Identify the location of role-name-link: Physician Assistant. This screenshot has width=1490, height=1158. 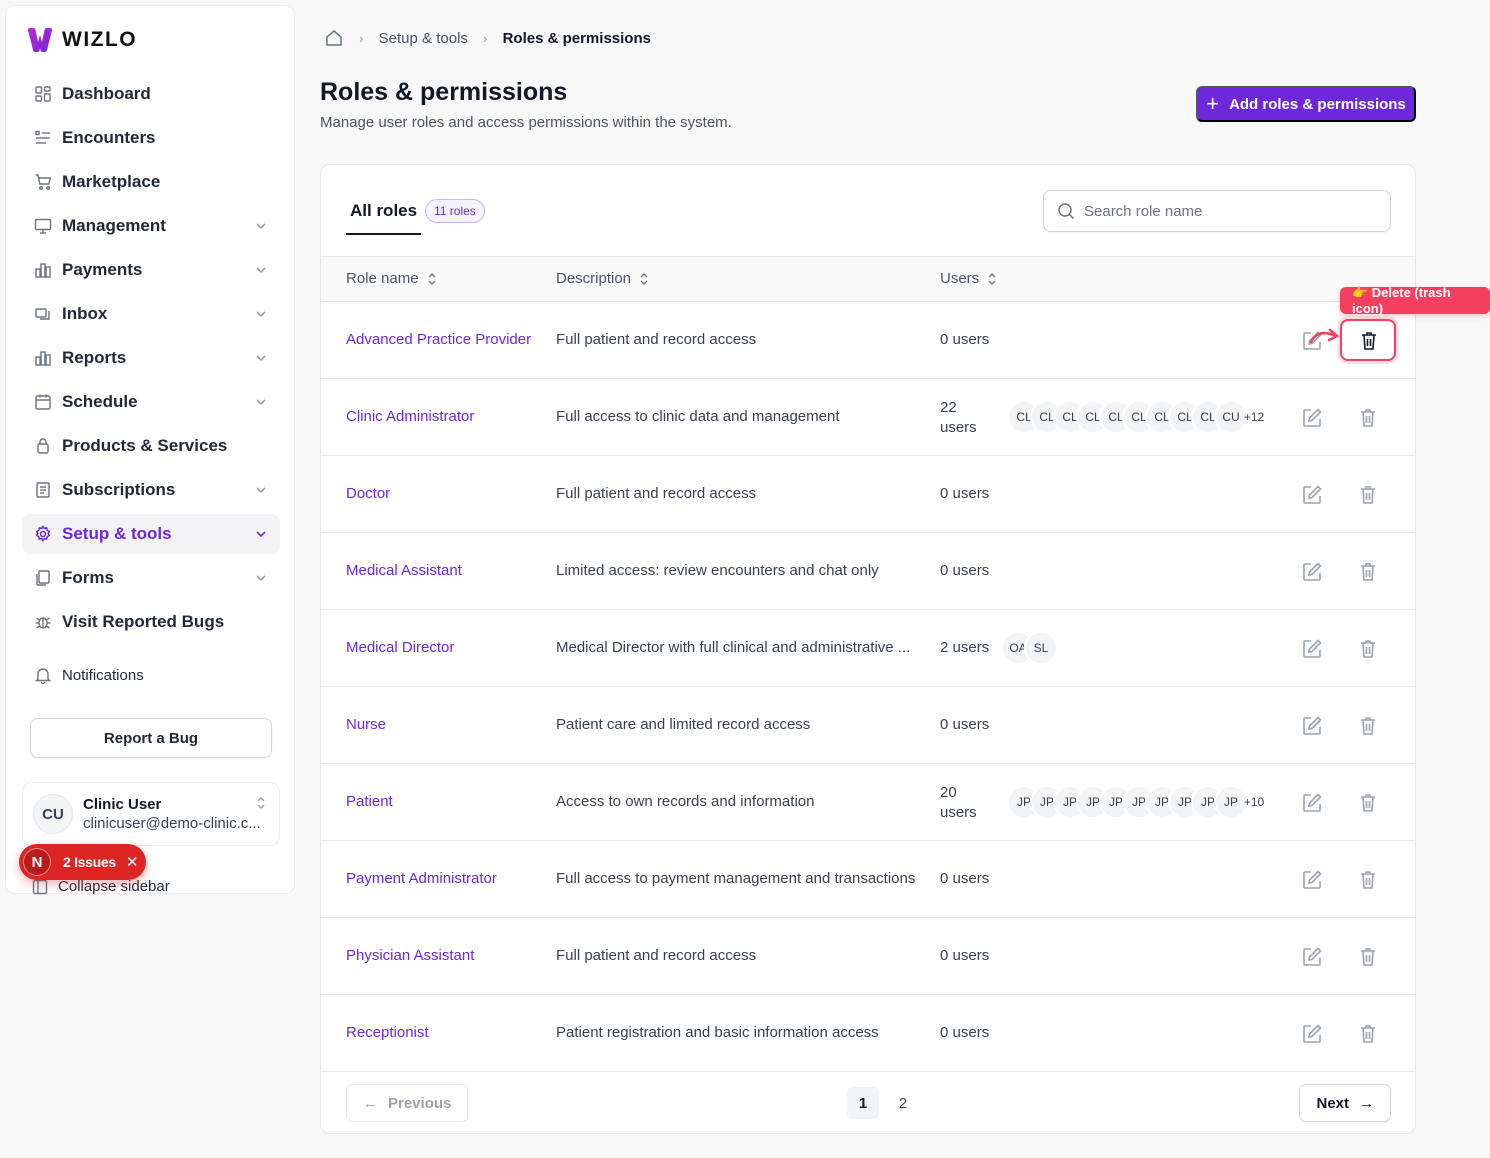
(410, 955).